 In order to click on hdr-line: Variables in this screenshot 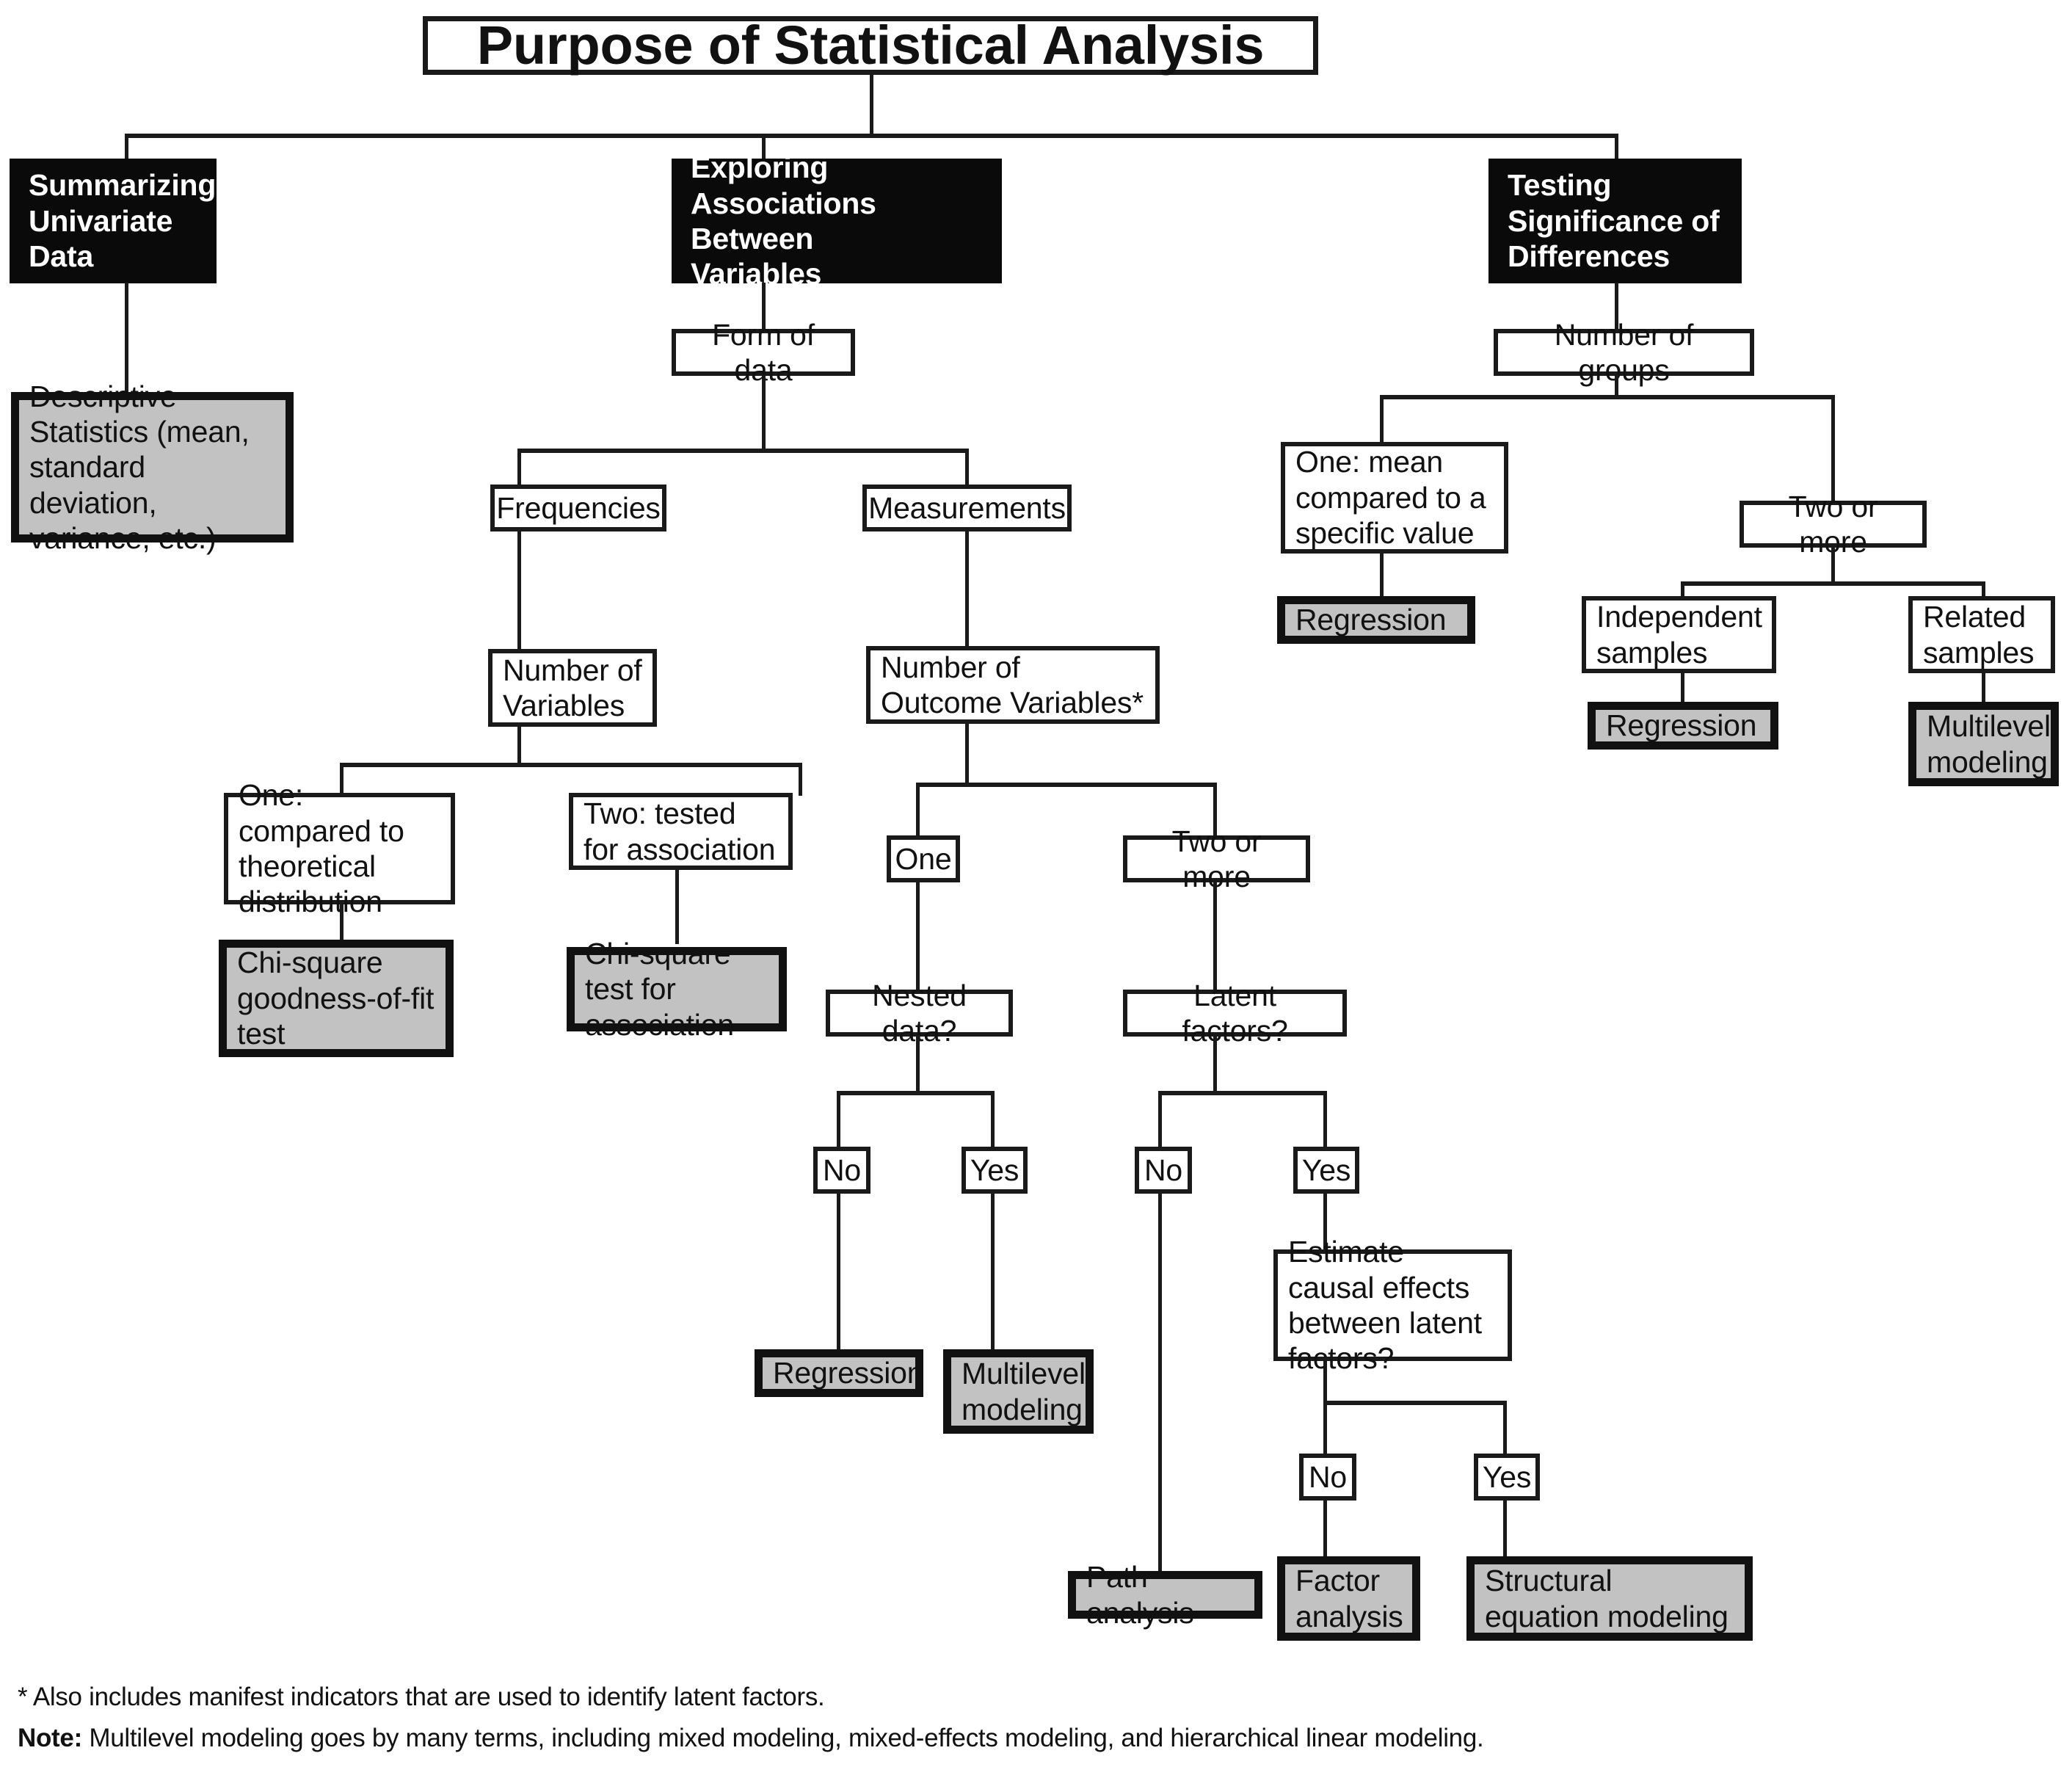, I will do `click(757, 274)`.